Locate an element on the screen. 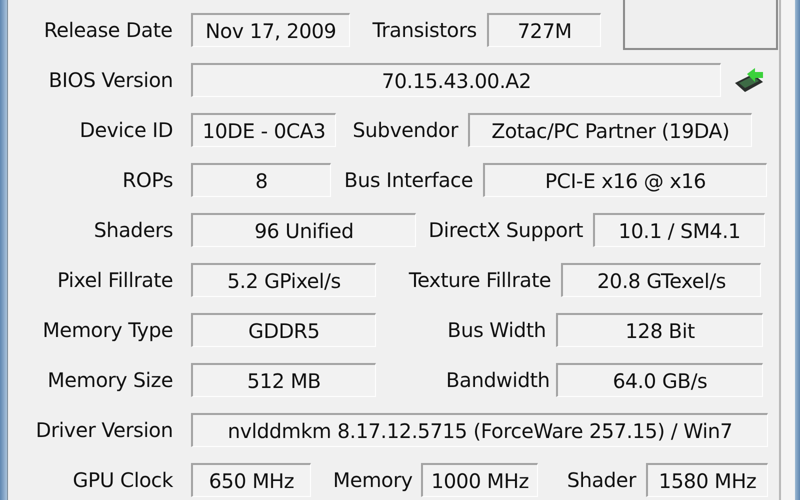 The image size is (800, 500). field-label: DirectX Support is located at coordinates (505, 230).